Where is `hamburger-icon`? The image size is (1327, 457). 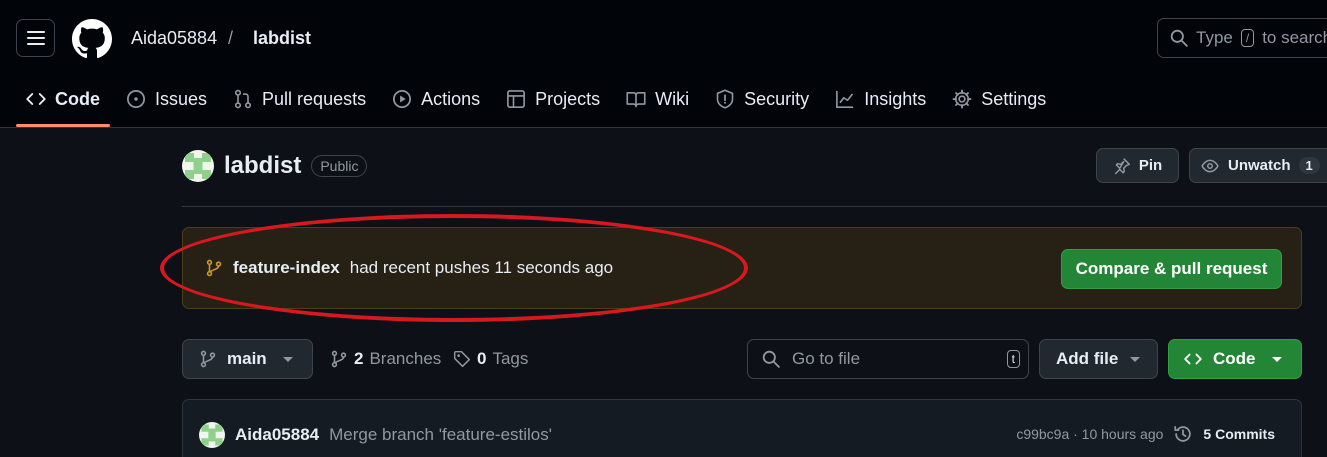
hamburger-icon is located at coordinates (35, 38).